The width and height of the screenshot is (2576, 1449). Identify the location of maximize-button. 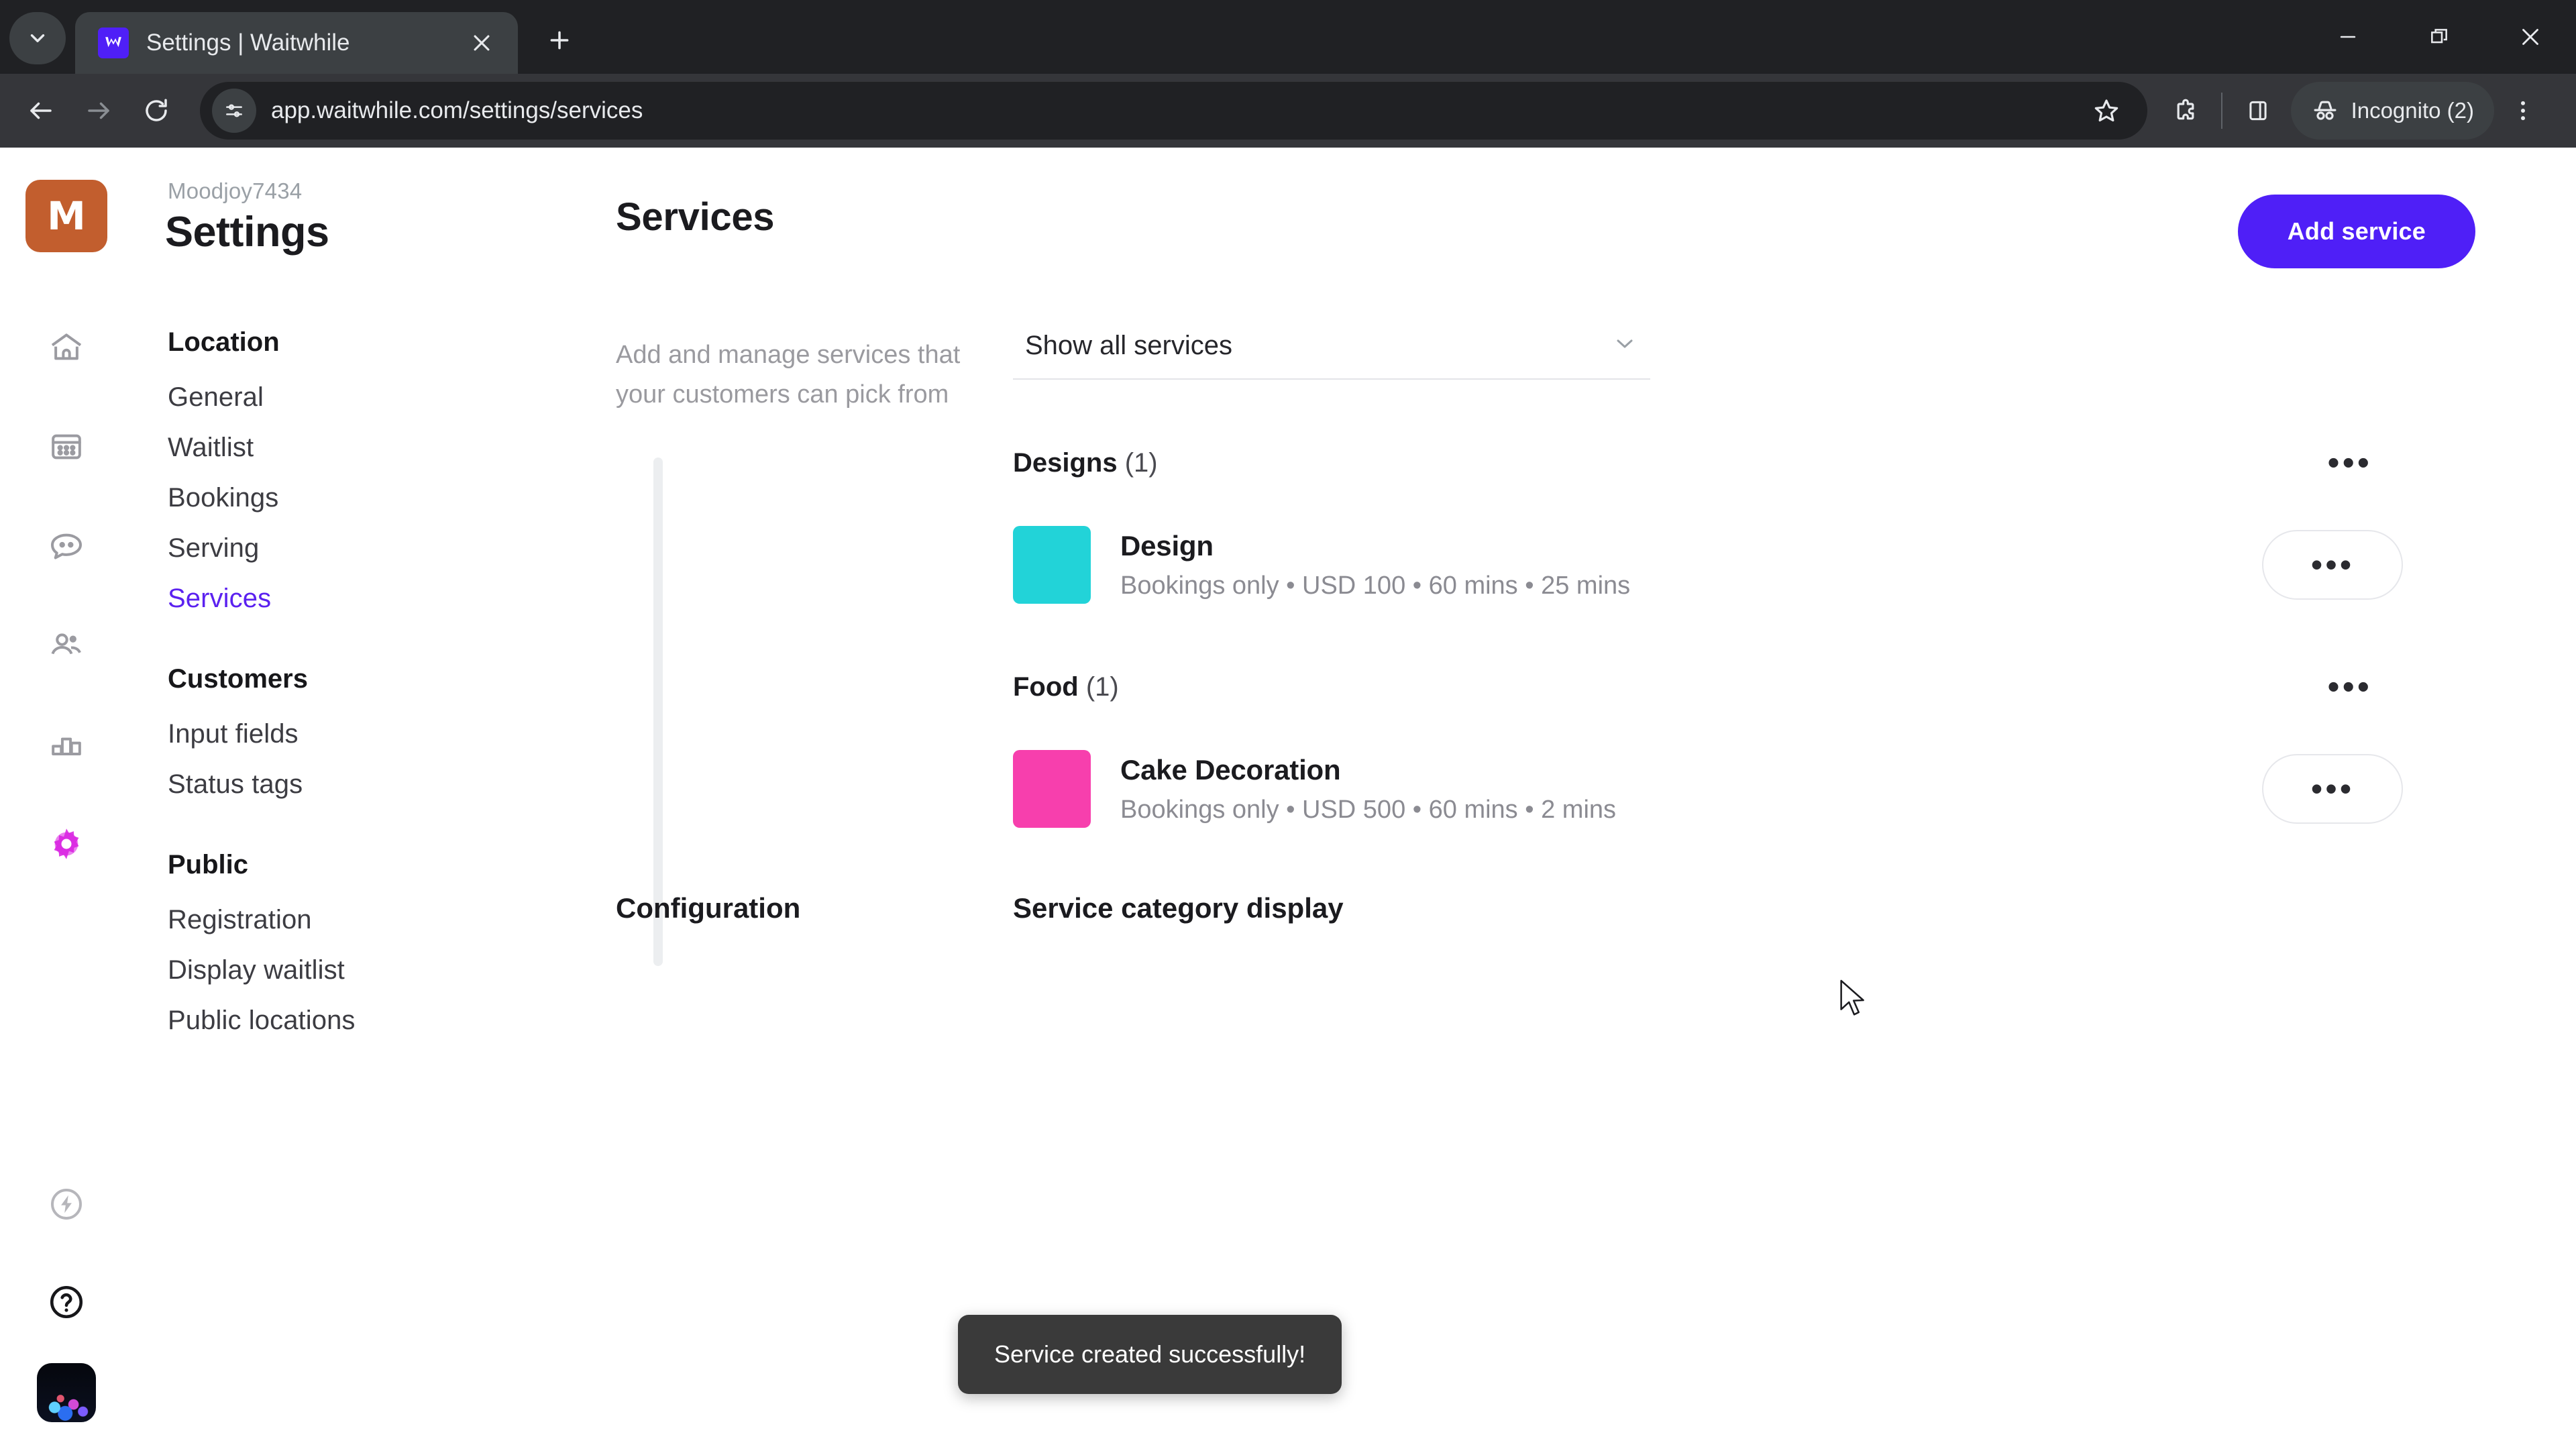
(2439, 37).